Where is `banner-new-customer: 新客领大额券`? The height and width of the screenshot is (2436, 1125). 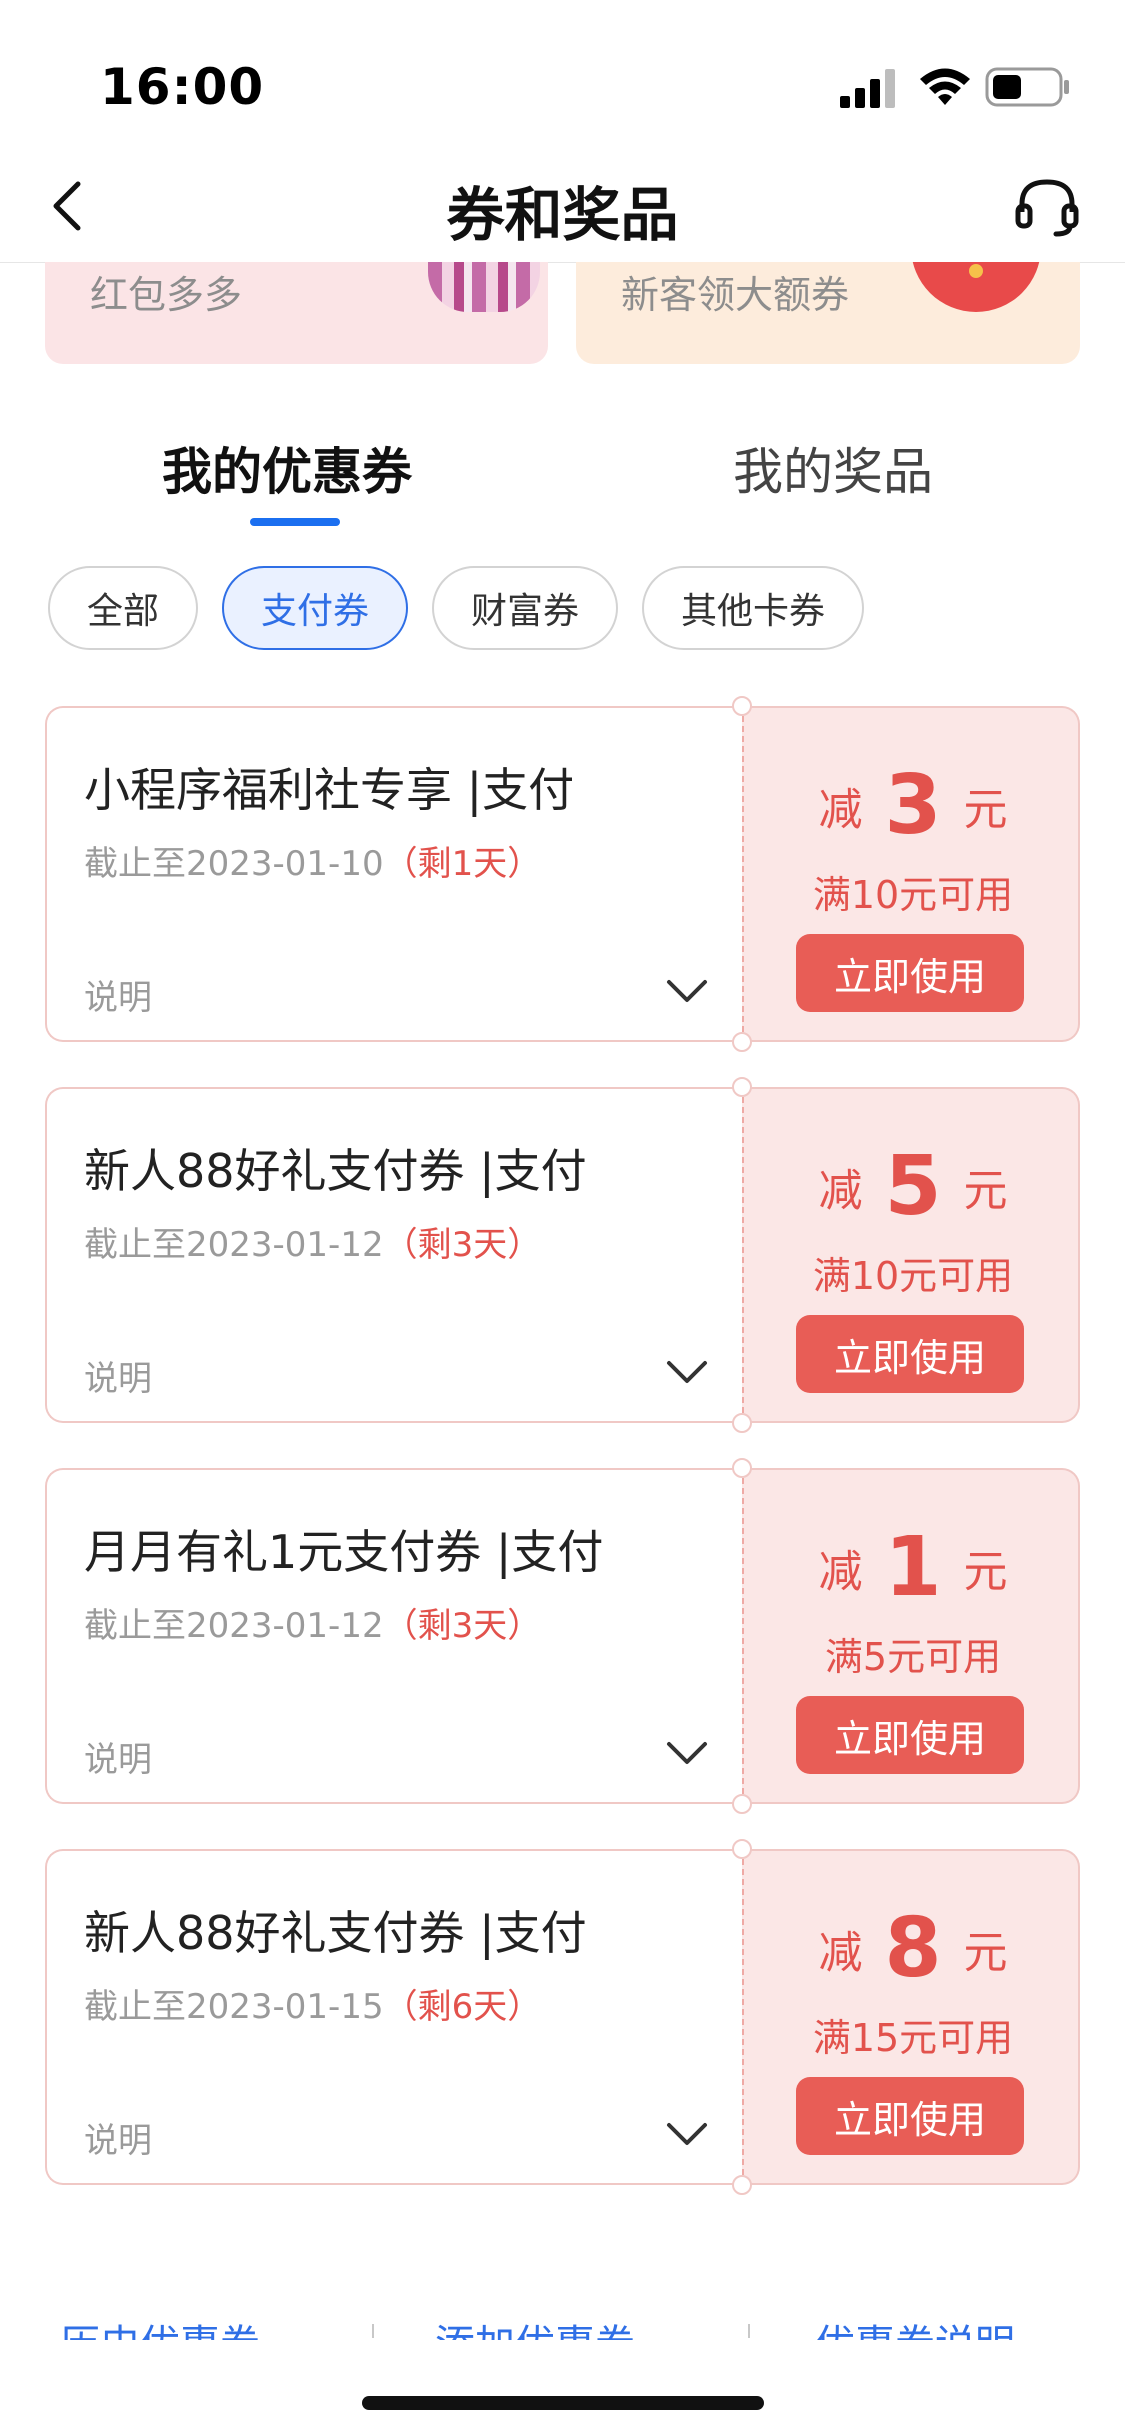 banner-new-customer: 新客领大额券 is located at coordinates (828, 313).